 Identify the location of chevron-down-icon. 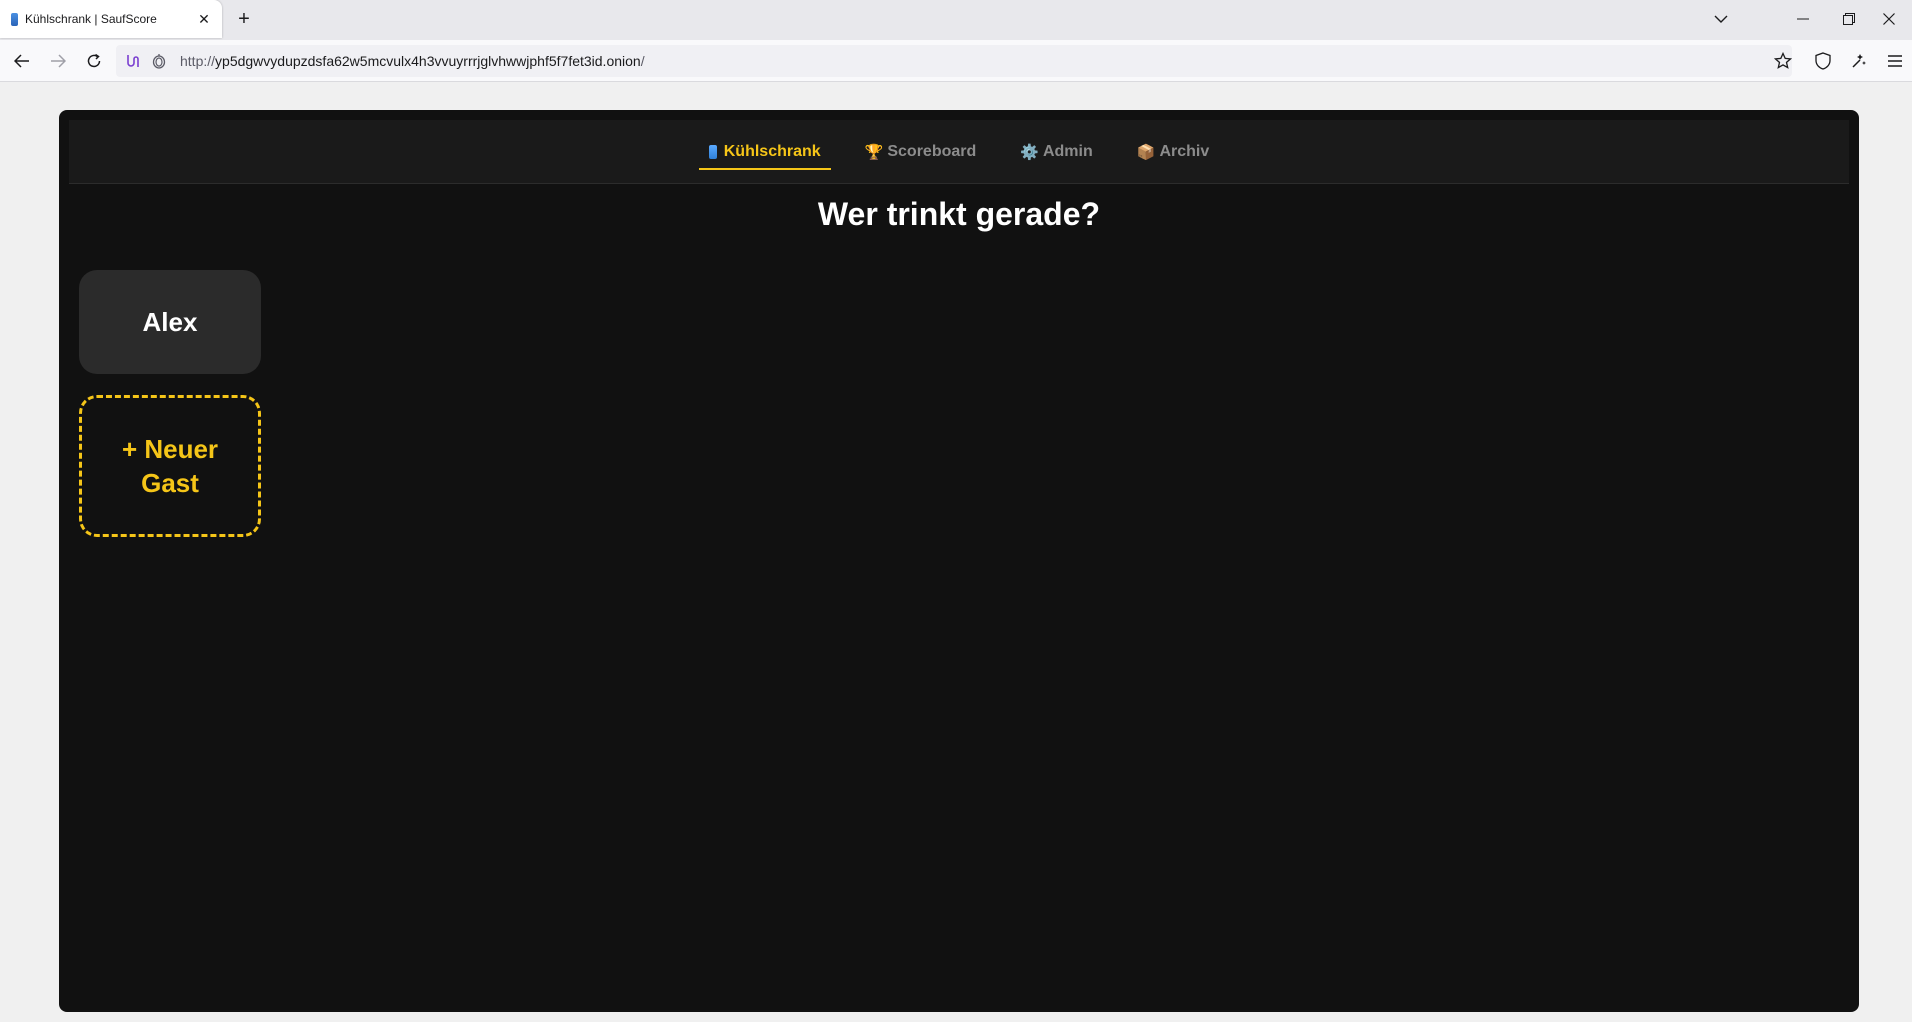
(1721, 19).